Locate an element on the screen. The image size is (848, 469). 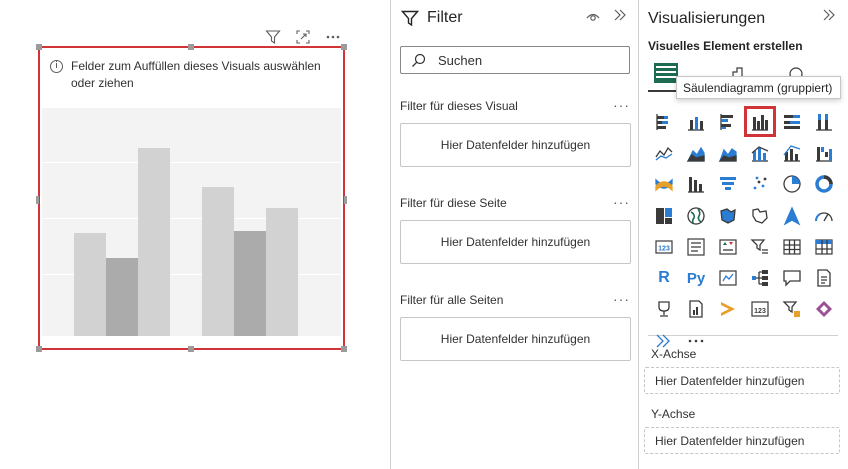
goals-icon is located at coordinates (664, 309).